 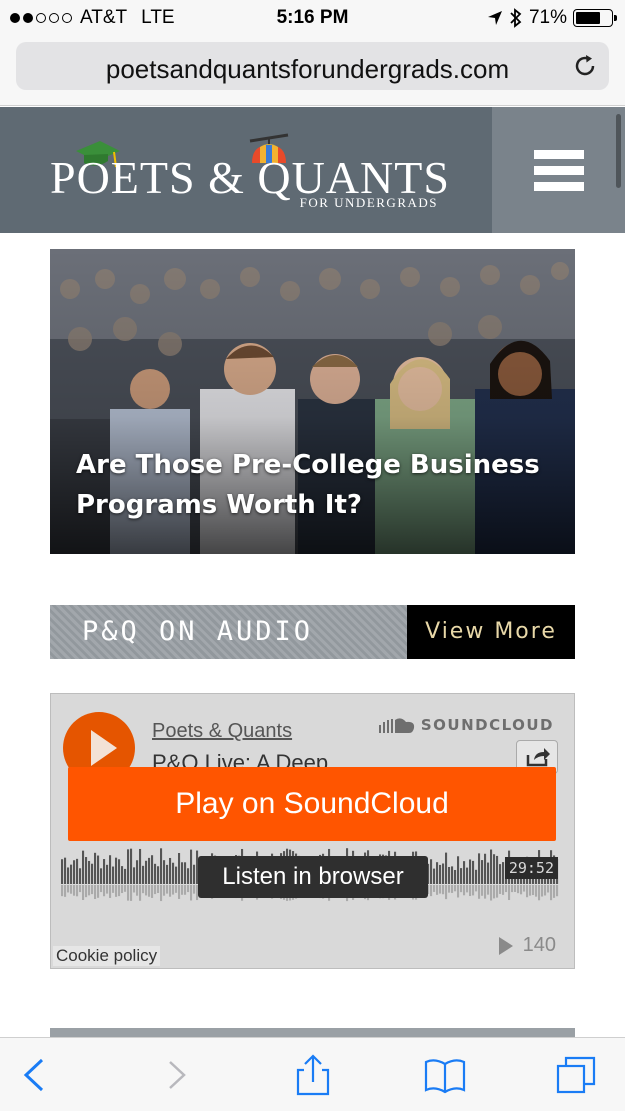 I want to click on cookie-policy-link: Cookie policy, so click(x=107, y=956).